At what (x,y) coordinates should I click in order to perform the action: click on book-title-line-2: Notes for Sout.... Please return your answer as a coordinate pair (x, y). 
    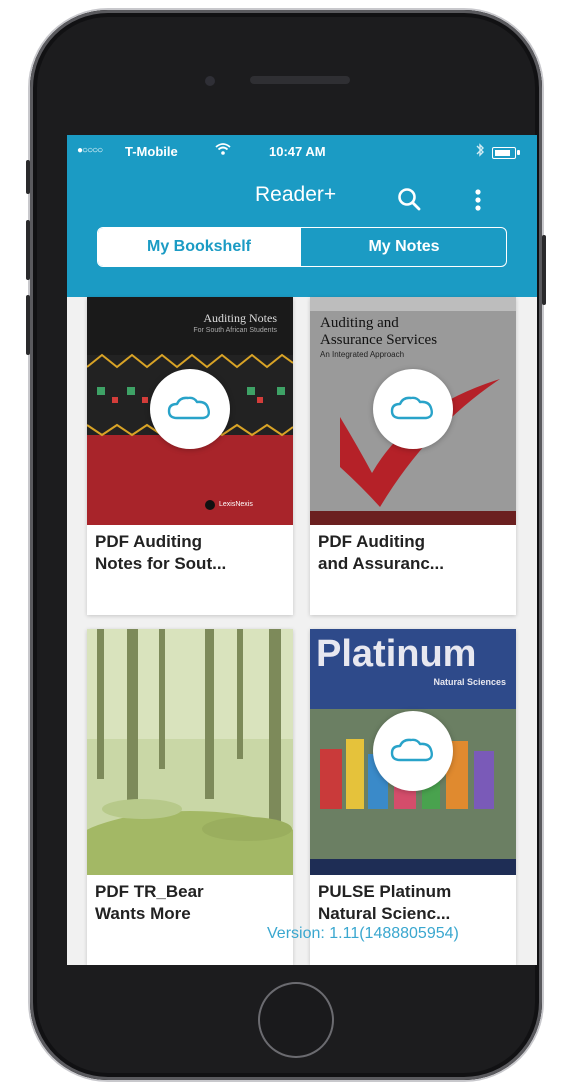
    Looking at the image, I should click on (161, 563).